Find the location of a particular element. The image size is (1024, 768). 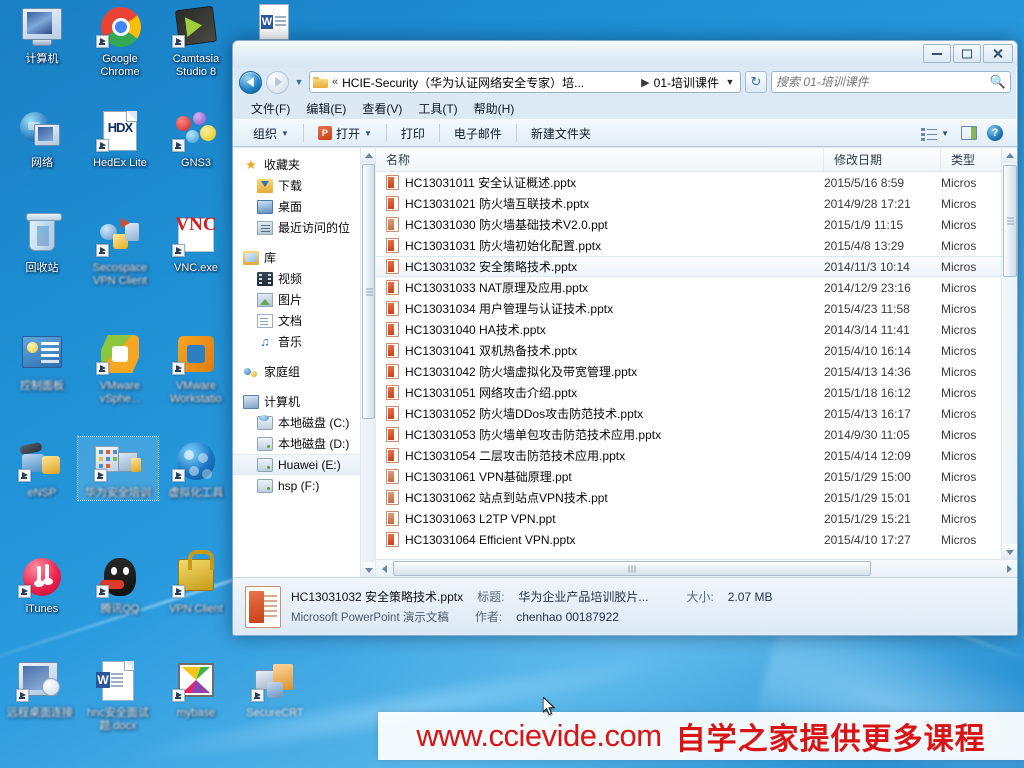

menu-help: 帮助(H) is located at coordinates (494, 108).